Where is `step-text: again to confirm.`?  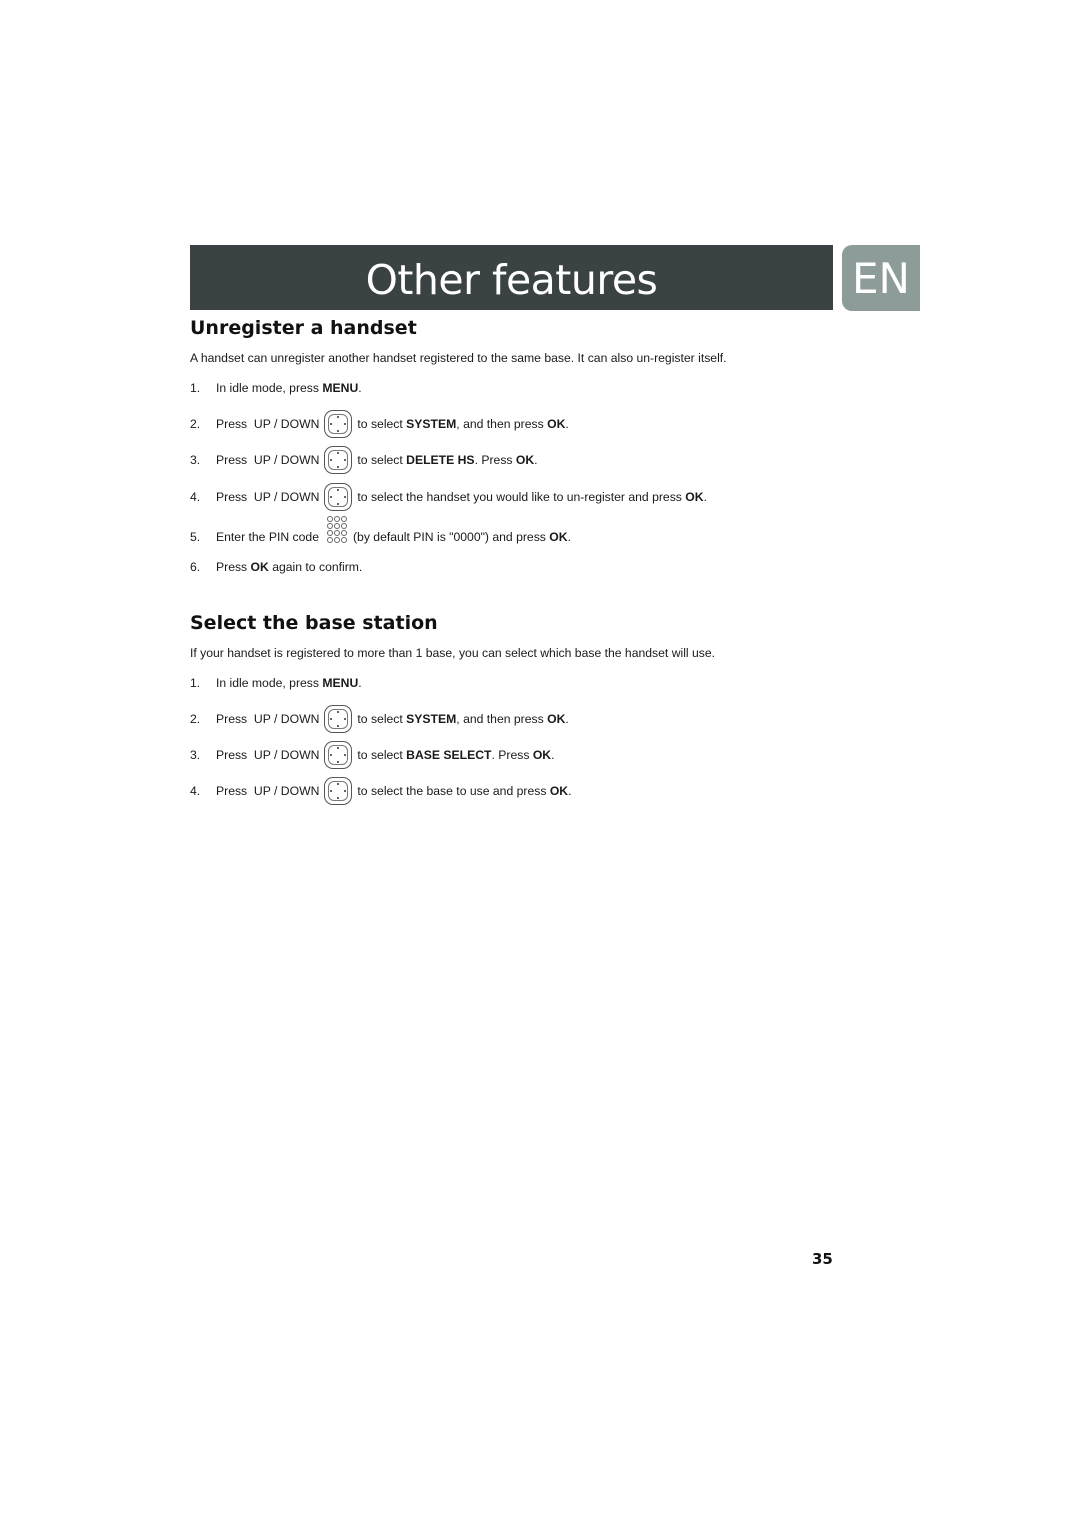 step-text: again to confirm. is located at coordinates (315, 567).